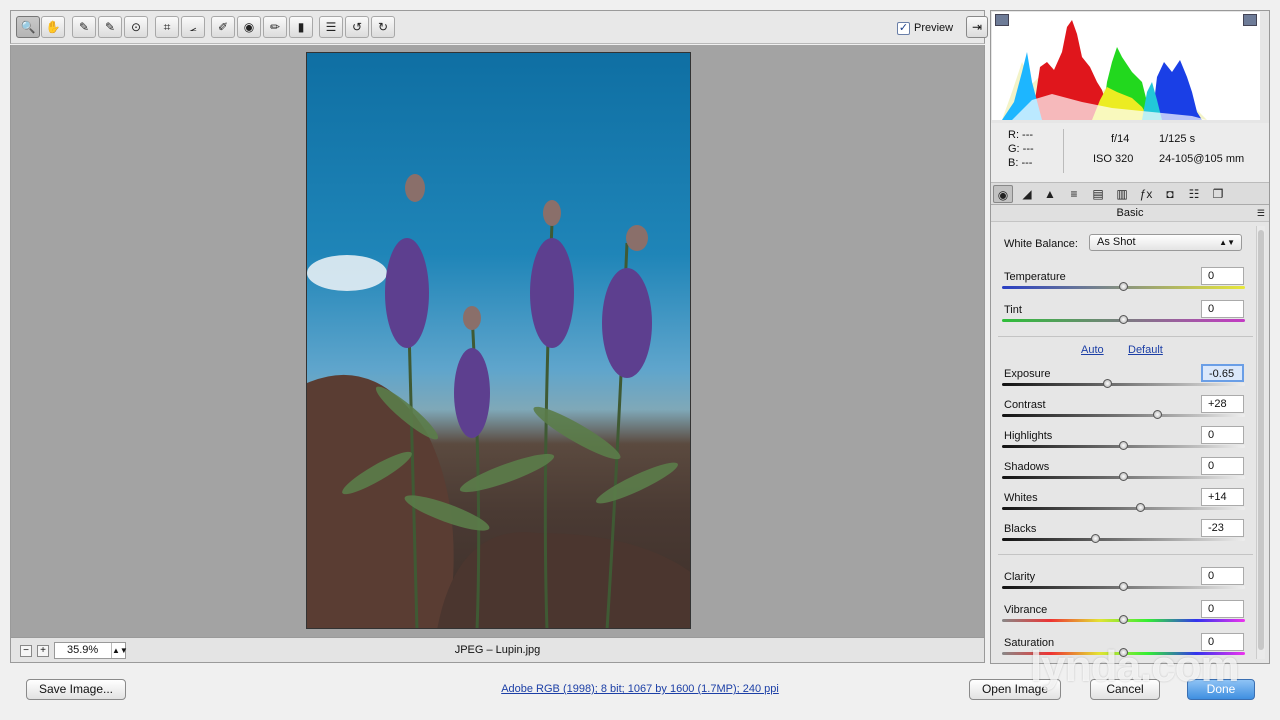 The height and width of the screenshot is (720, 1280). What do you see at coordinates (1222, 528) in the screenshot?
I see `blacks-value-field: -23` at bounding box center [1222, 528].